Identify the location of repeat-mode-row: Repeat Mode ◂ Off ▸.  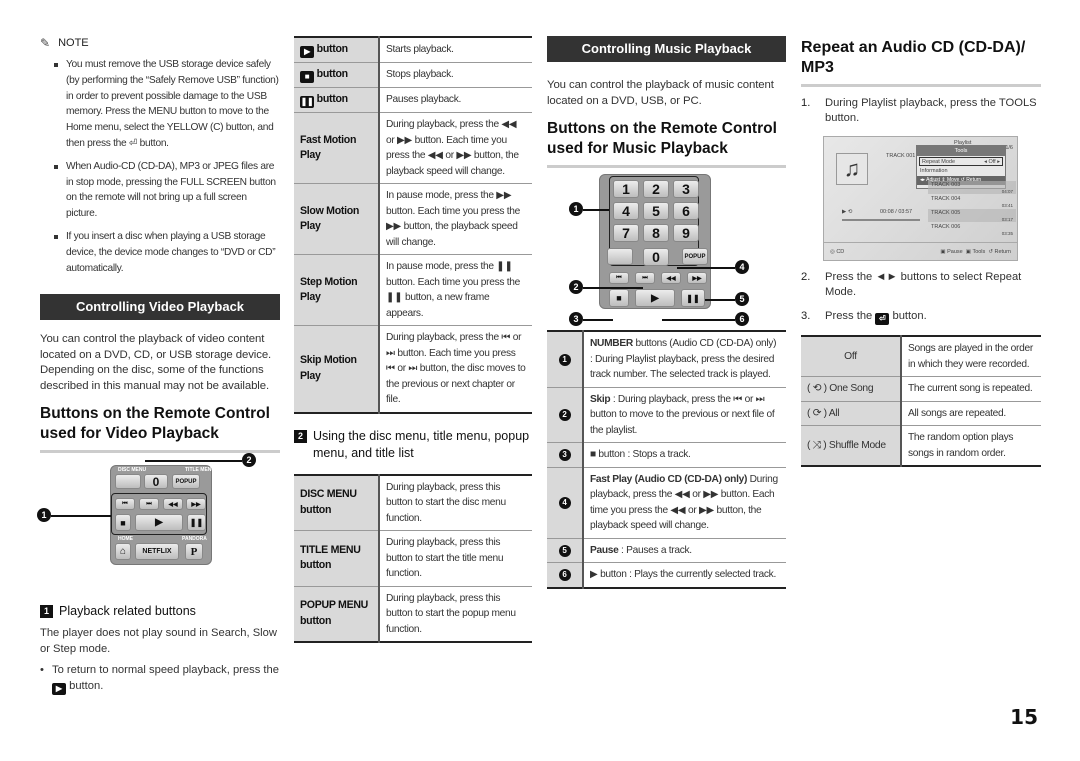
(961, 161).